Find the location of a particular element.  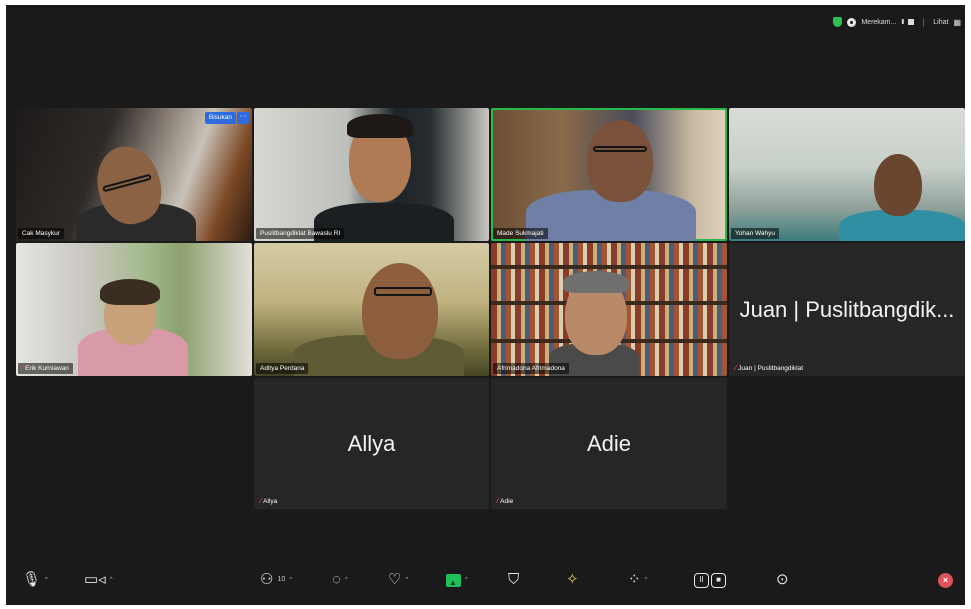

apps-icon: ⁘ is located at coordinates (634, 579).